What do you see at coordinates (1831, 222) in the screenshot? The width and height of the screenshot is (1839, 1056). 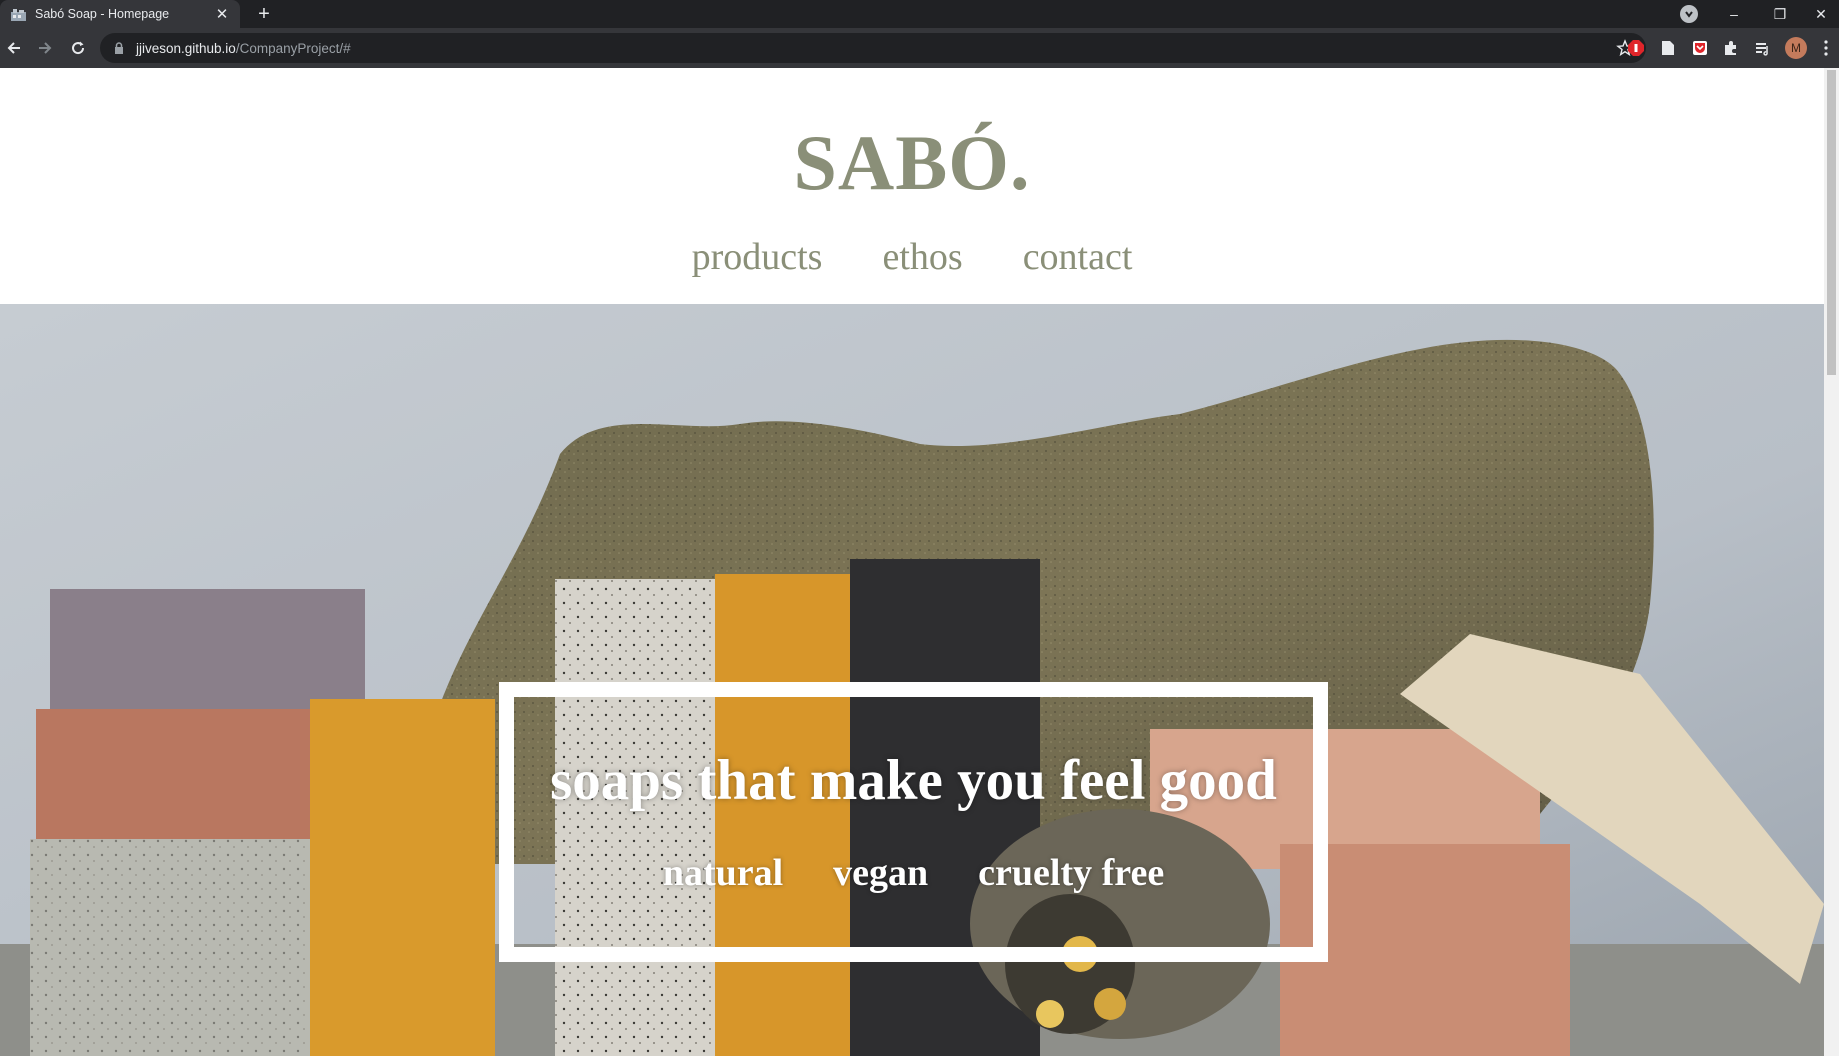 I see `scrollbar-thumb` at bounding box center [1831, 222].